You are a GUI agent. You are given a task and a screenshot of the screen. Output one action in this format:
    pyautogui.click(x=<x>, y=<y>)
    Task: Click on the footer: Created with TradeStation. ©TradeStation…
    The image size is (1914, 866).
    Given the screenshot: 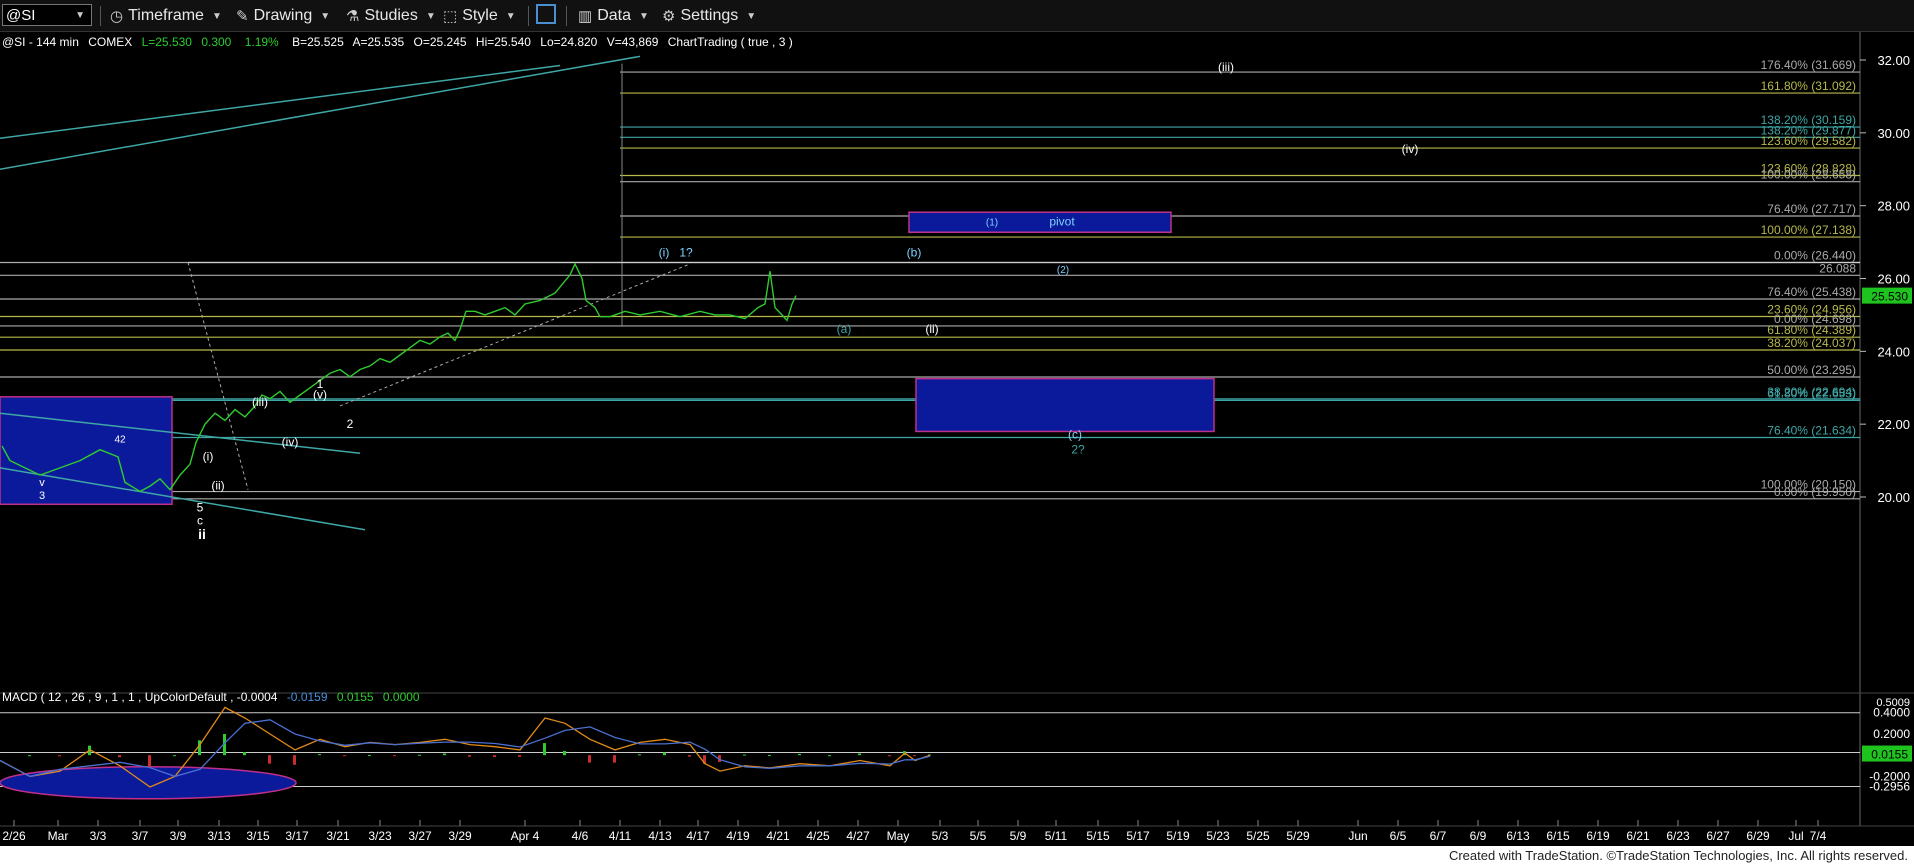 What is the action you would take?
    pyautogui.click(x=957, y=856)
    